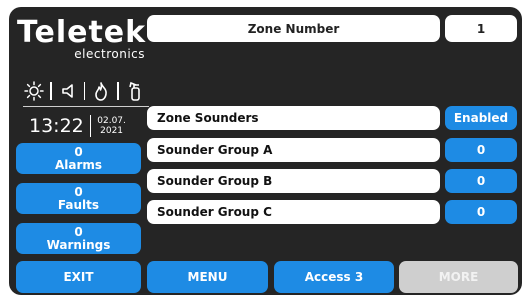 The width and height of the screenshot is (529, 300). I want to click on sounder-group-a-value-text: 0, so click(481, 150).